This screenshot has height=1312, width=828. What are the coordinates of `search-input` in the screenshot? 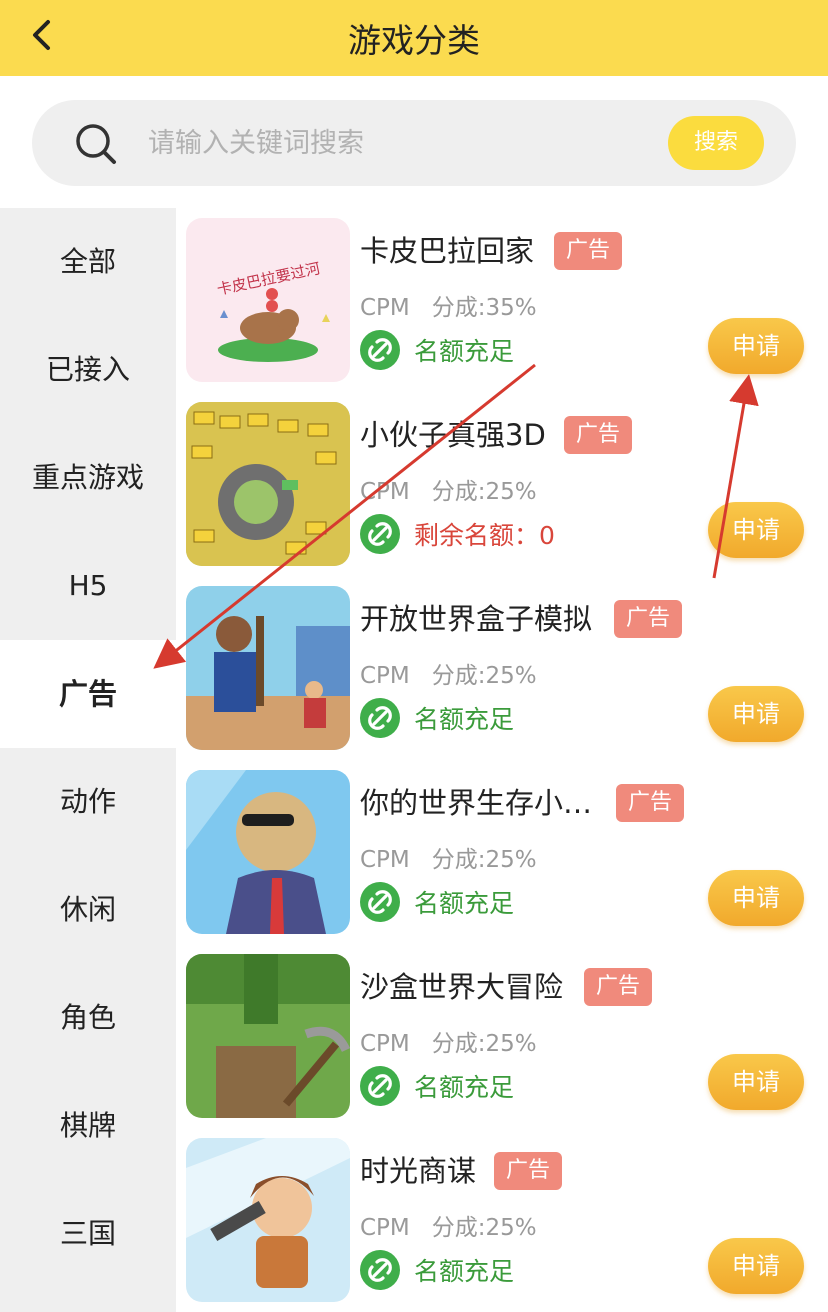 It's located at (398, 143).